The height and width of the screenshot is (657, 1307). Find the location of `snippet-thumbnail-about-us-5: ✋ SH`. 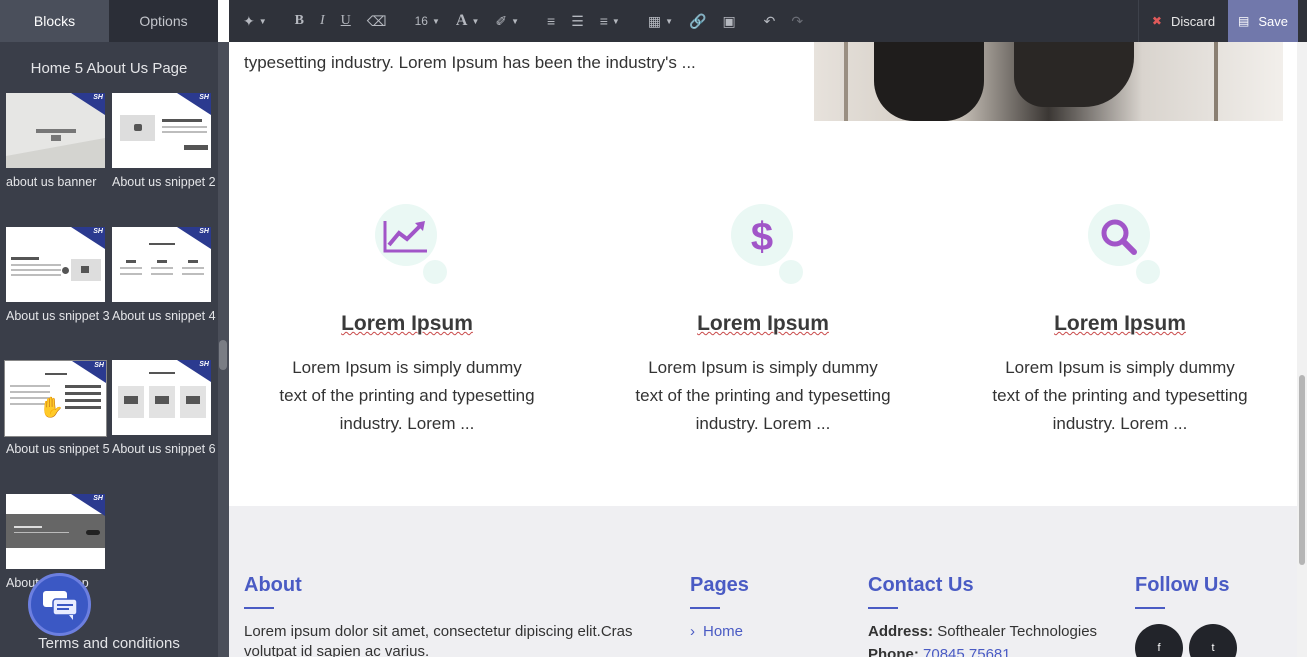

snippet-thumbnail-about-us-5: ✋ SH is located at coordinates (55, 398).